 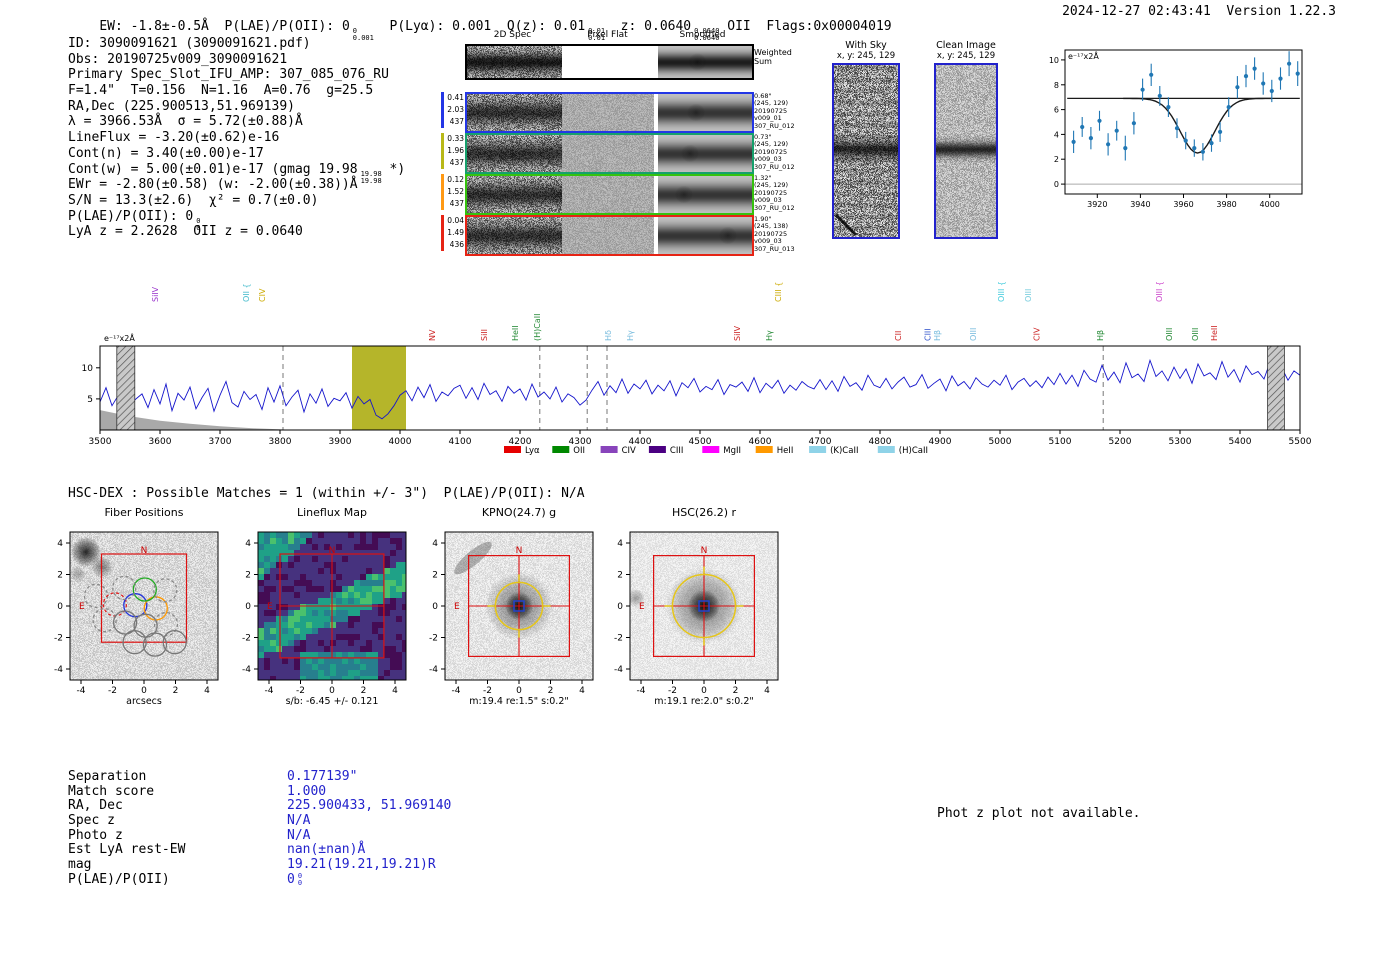 What do you see at coordinates (369, 806) in the screenshot?
I see `match-row-value: 225.900433, 51.969140` at bounding box center [369, 806].